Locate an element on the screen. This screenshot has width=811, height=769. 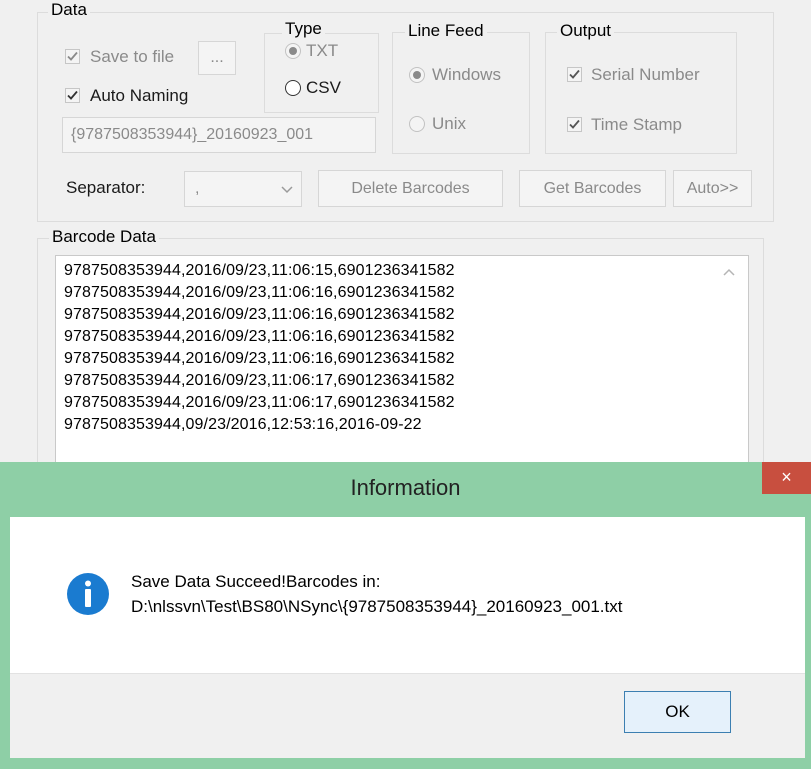
data-legend: Data is located at coordinates (69, 10).